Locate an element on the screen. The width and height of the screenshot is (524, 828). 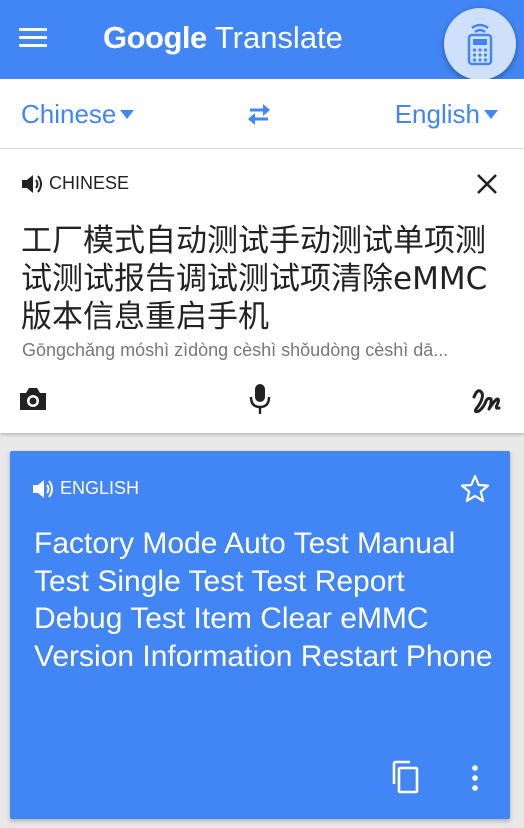
source-language-selector: Chinese is located at coordinates (78, 114).